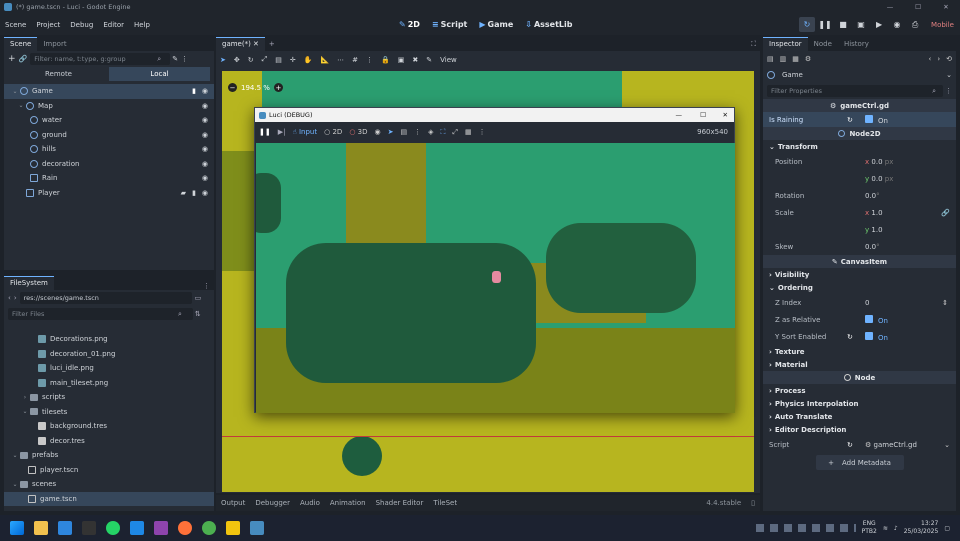 The width and height of the screenshot is (960, 541). I want to click on scale-tool-icon: ⤢, so click(265, 59).